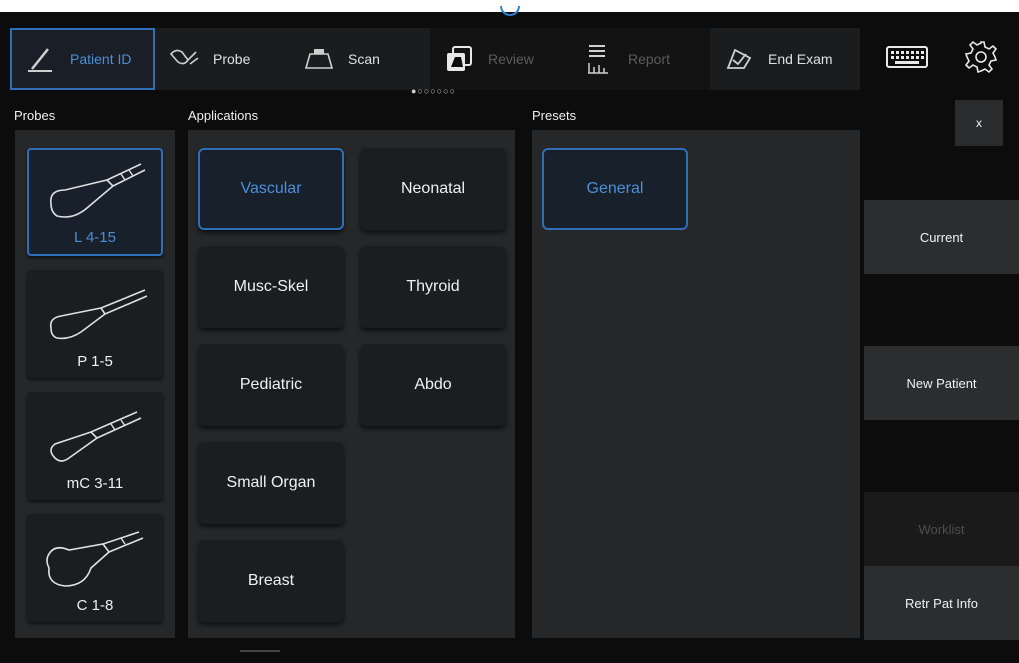  Describe the element at coordinates (95, 384) in the screenshot. I see `probes-panel: L 4-15 P 1-5 mC 3-11 C 1-8` at that location.